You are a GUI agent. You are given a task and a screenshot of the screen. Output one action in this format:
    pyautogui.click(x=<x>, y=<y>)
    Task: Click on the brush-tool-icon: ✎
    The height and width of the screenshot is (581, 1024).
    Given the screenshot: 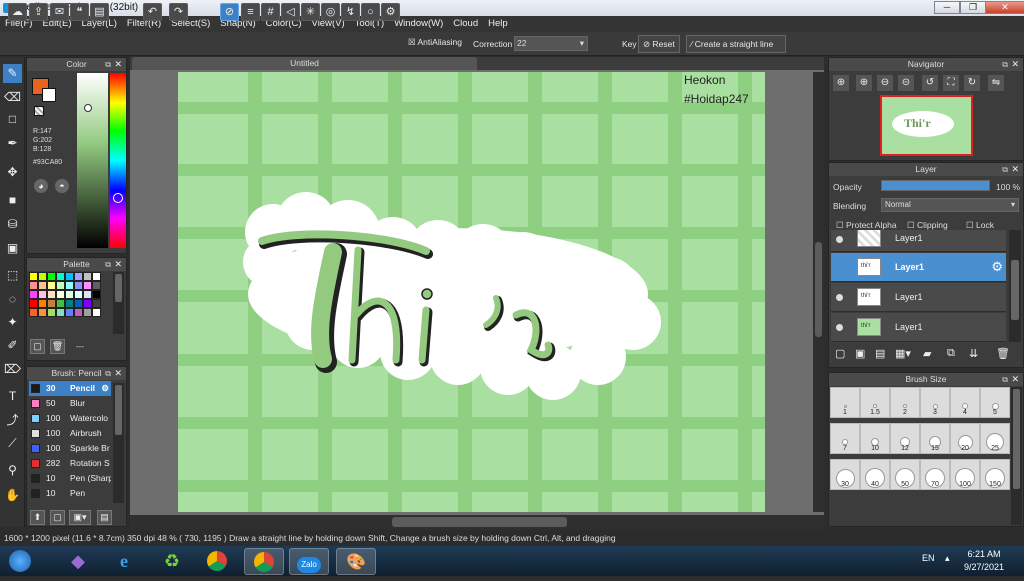 What is the action you would take?
    pyautogui.click(x=12, y=73)
    